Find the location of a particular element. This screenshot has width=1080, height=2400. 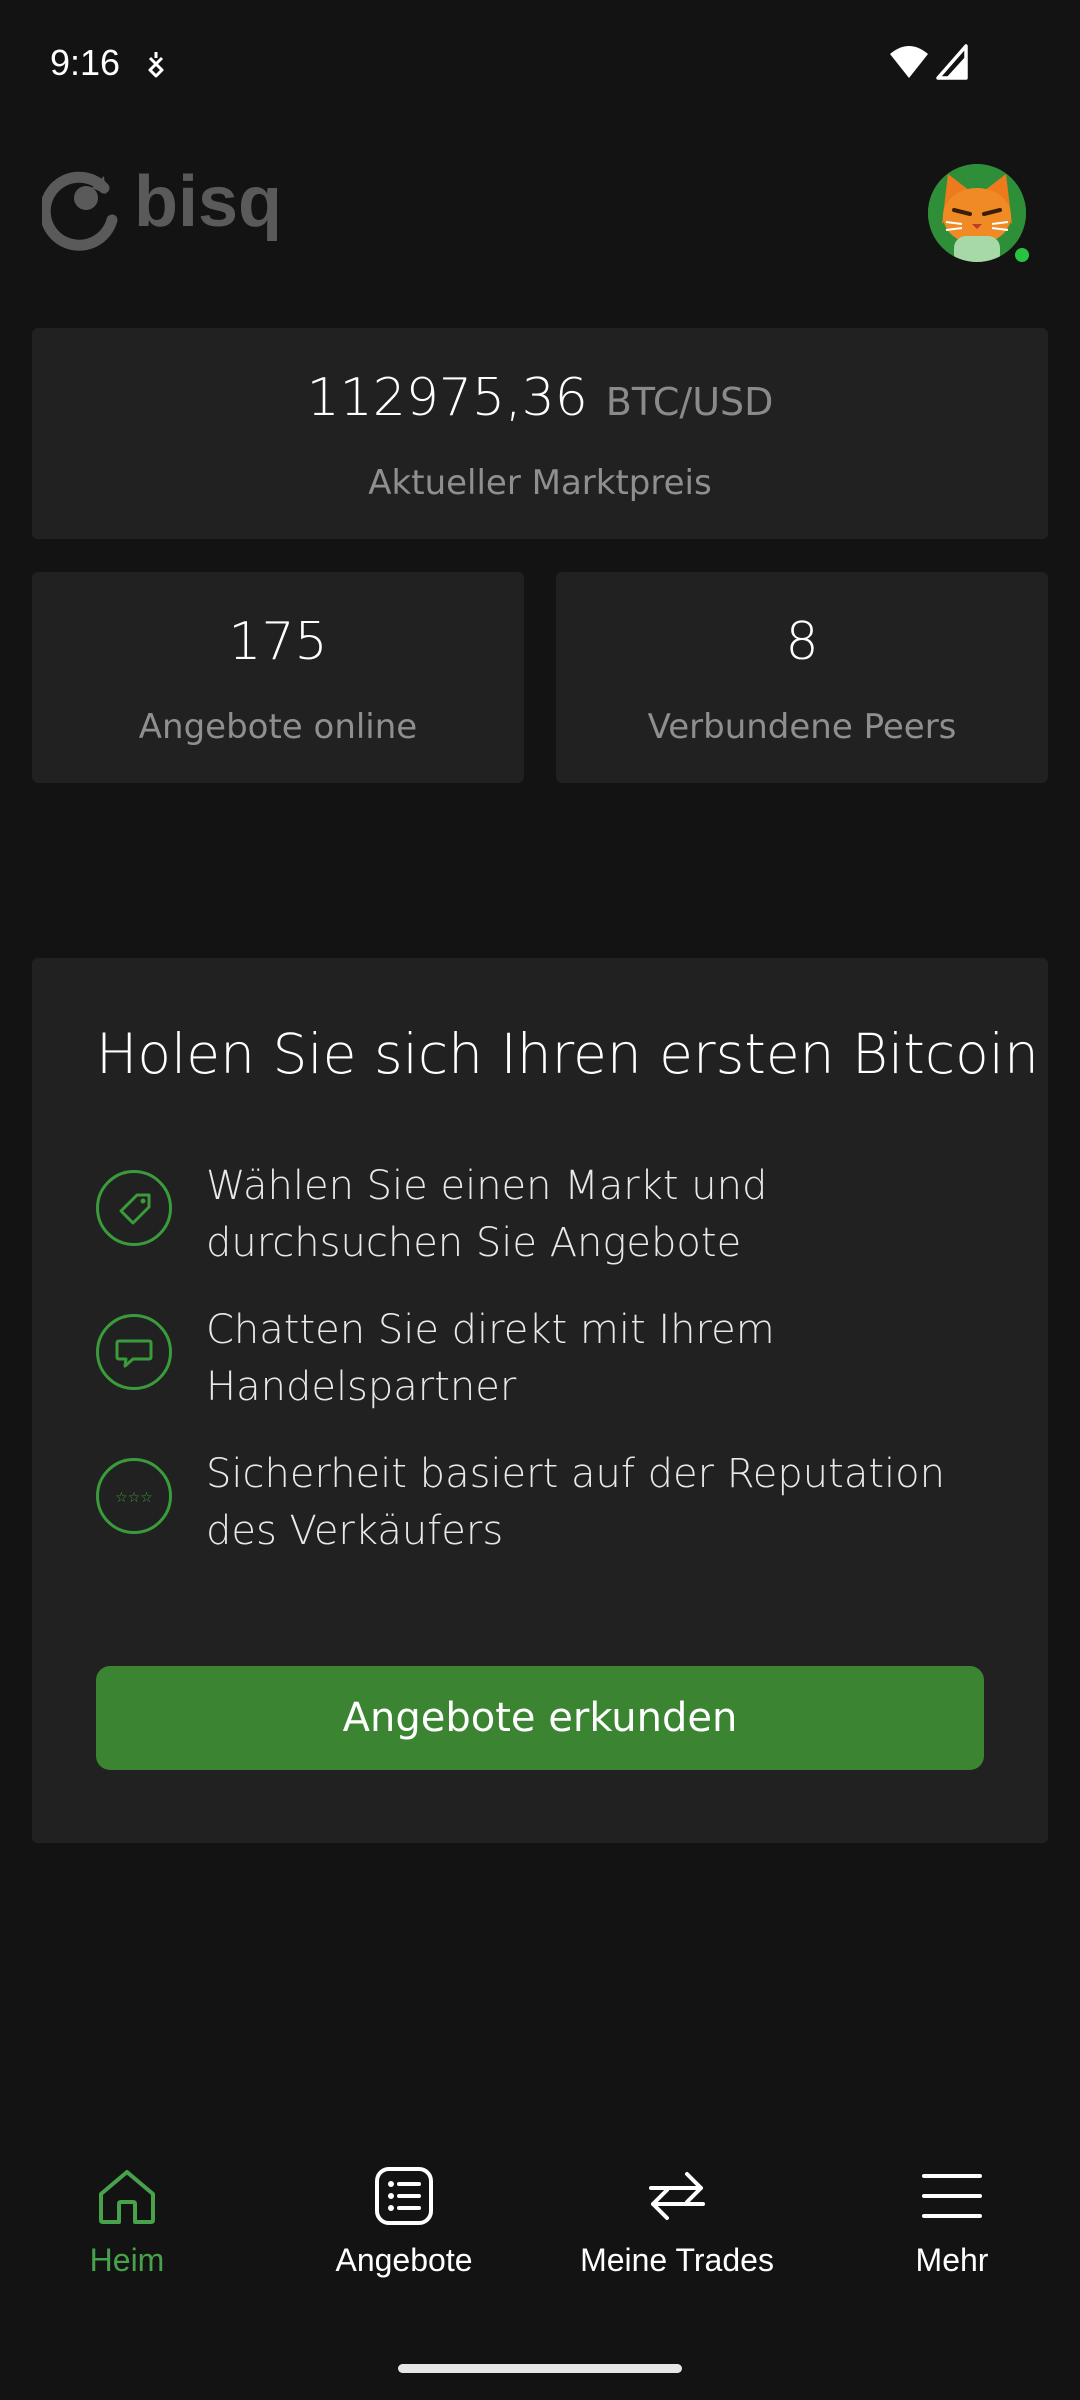

explore-offers-button: Angebote erkunden is located at coordinates (540, 1718).